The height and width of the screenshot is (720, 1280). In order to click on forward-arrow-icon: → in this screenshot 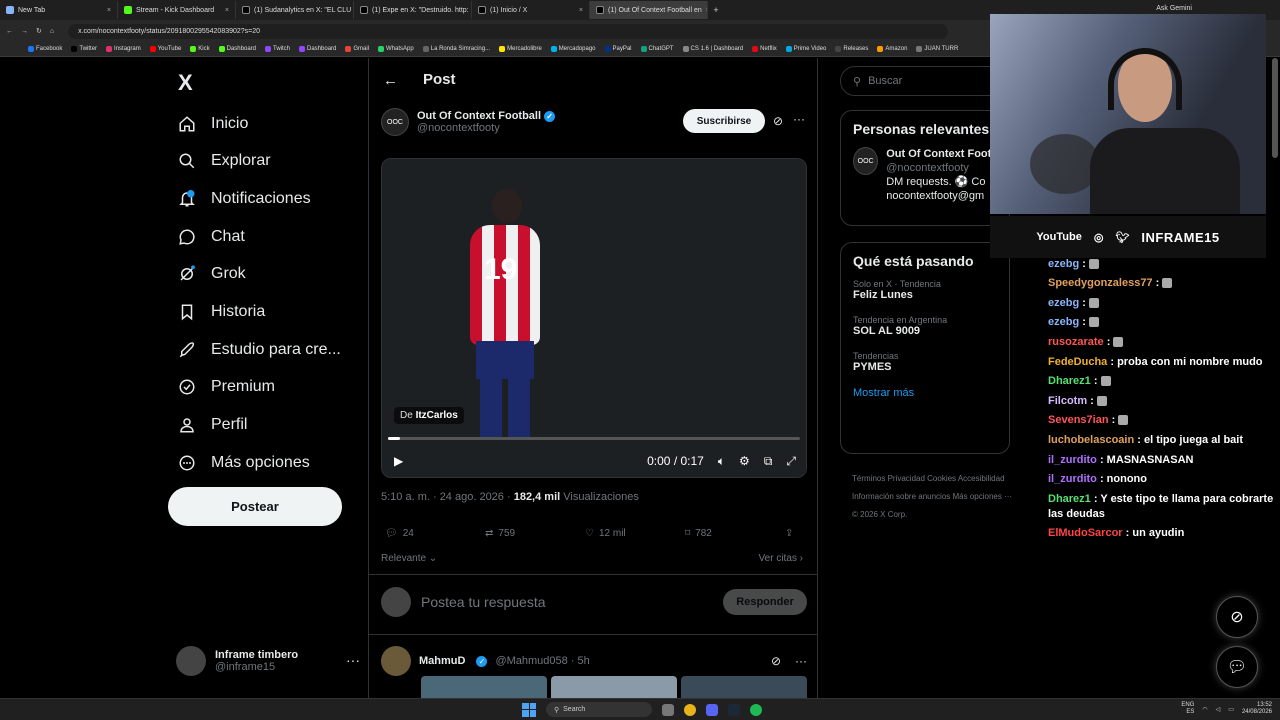, I will do `click(24, 31)`.